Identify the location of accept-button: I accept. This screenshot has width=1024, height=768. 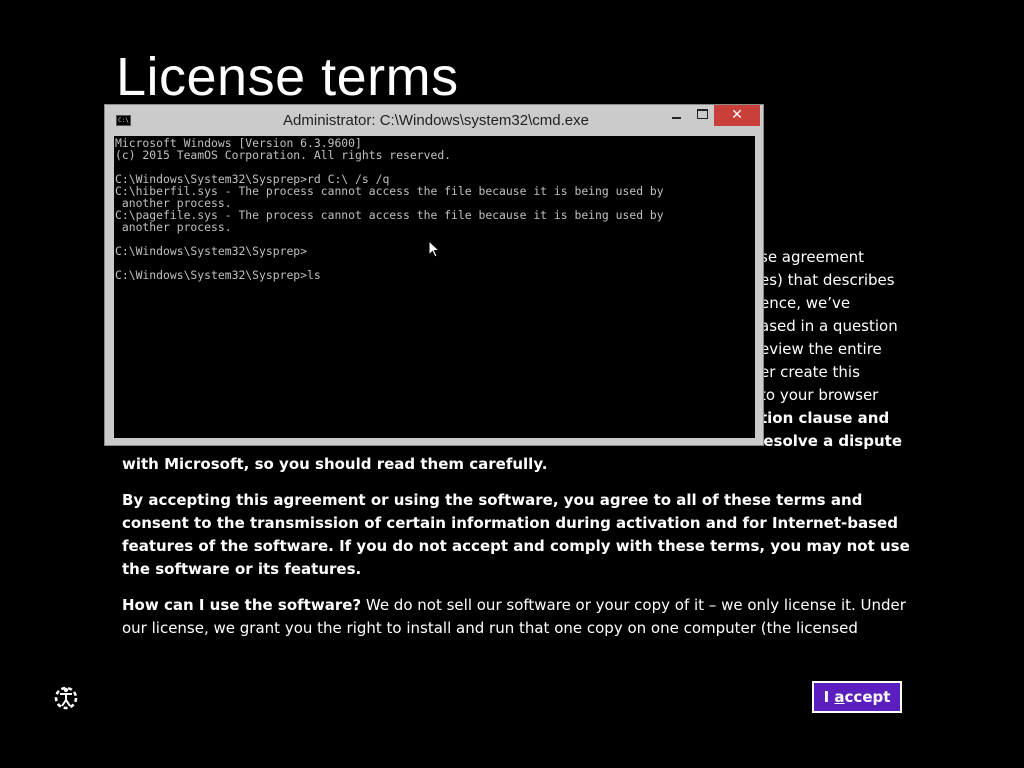
(857, 697).